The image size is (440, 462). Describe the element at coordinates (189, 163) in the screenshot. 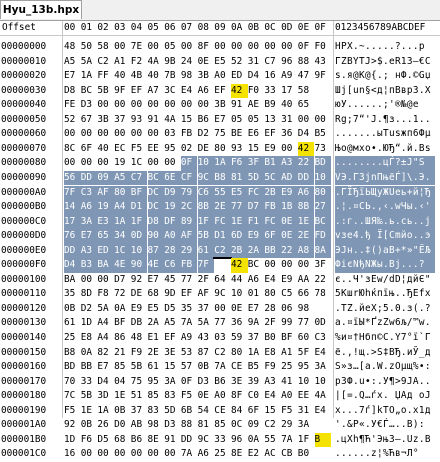

I see `byte-cell: 0F` at that location.